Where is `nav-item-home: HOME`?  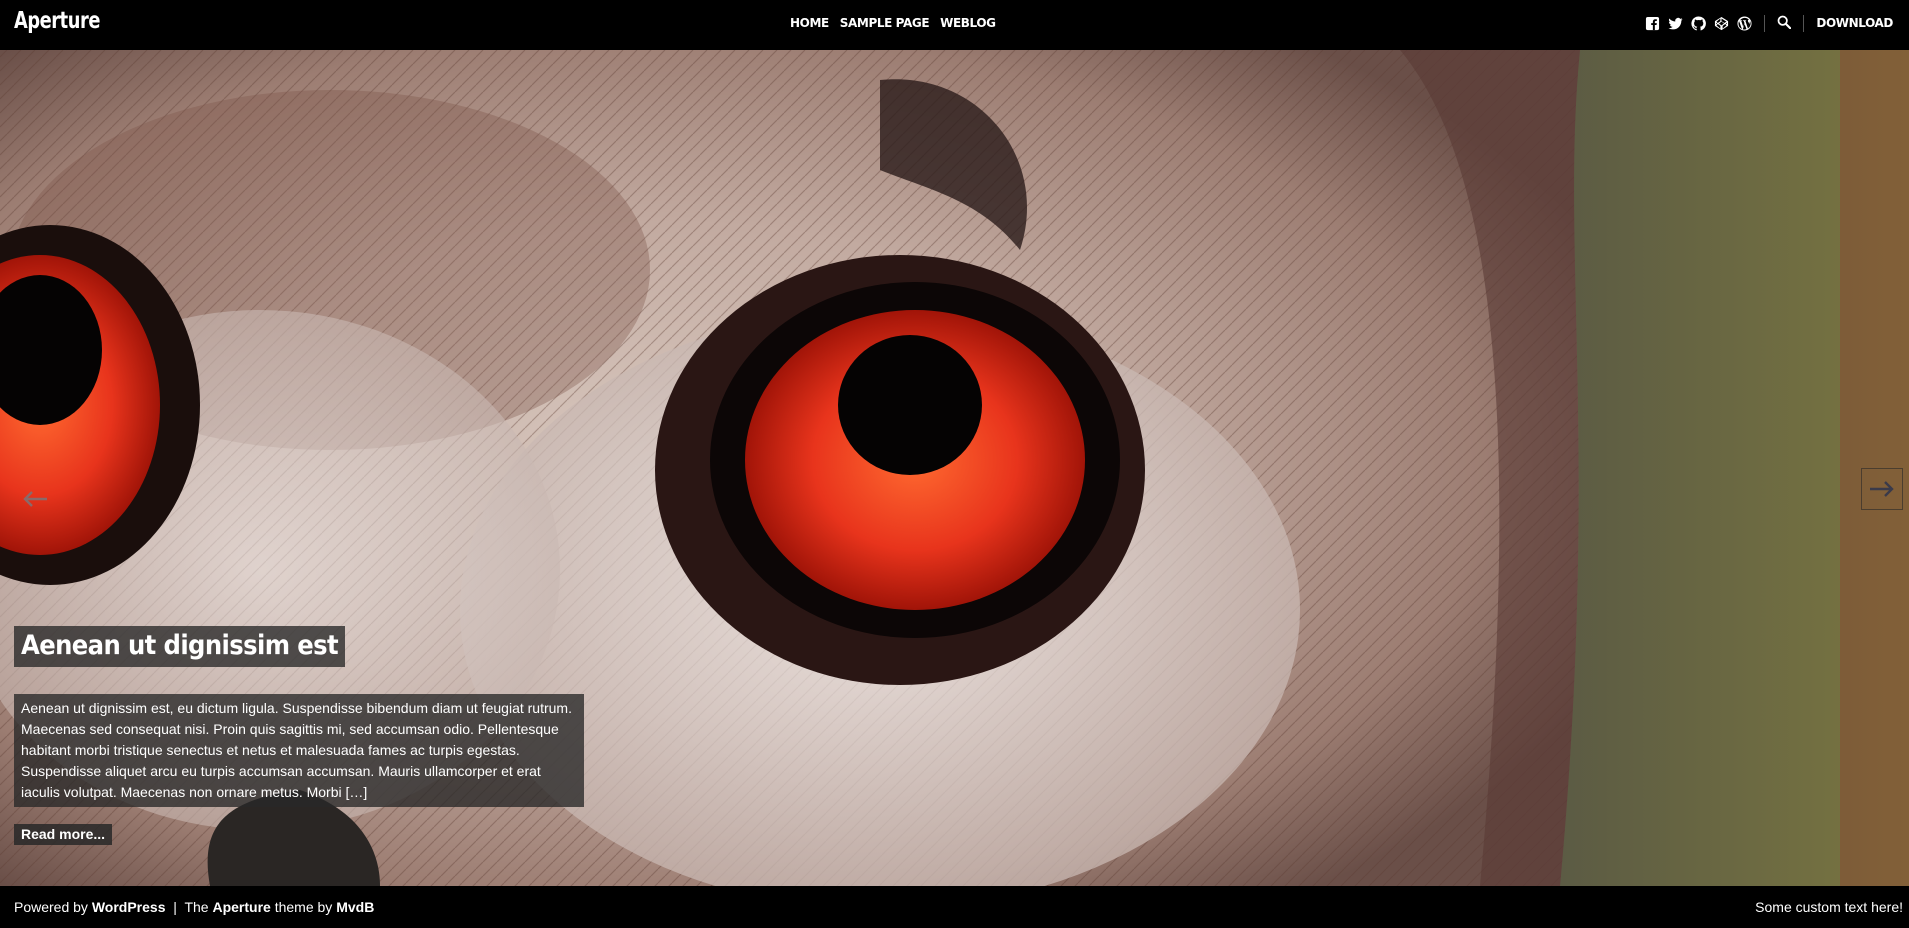
nav-item-home: HOME is located at coordinates (809, 23).